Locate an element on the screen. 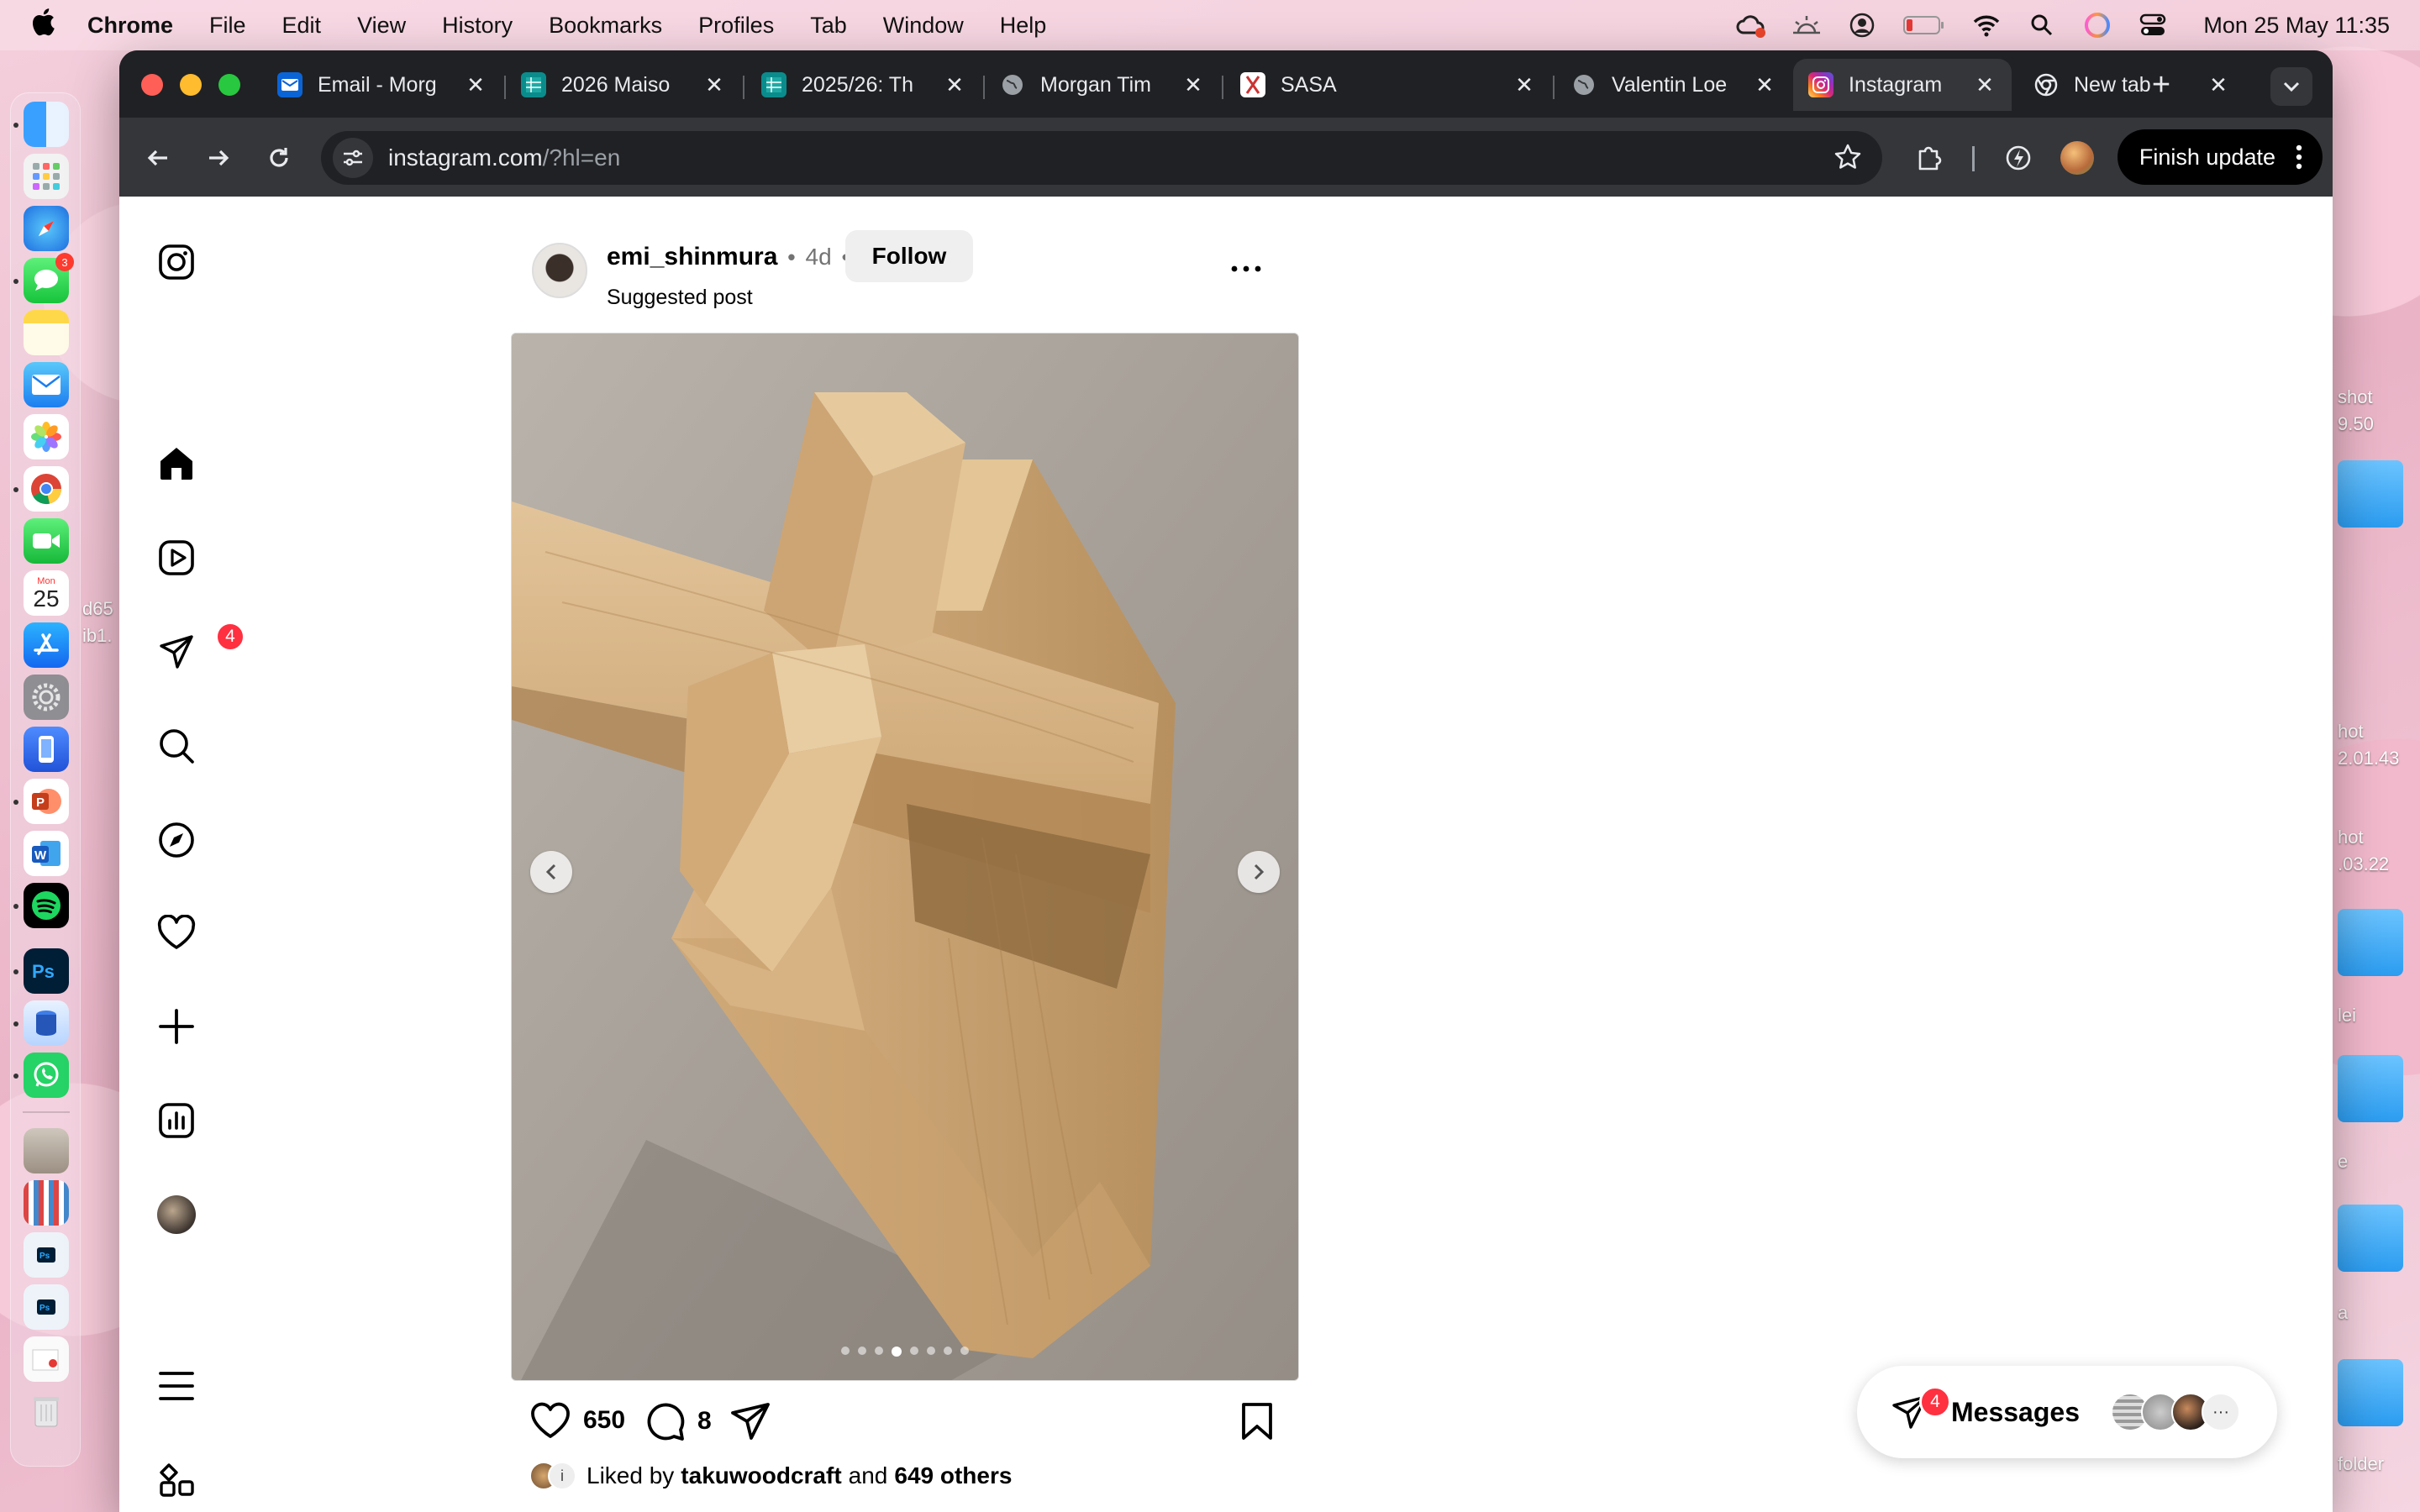 This screenshot has width=2420, height=1512. menu-file: File is located at coordinates (227, 26).